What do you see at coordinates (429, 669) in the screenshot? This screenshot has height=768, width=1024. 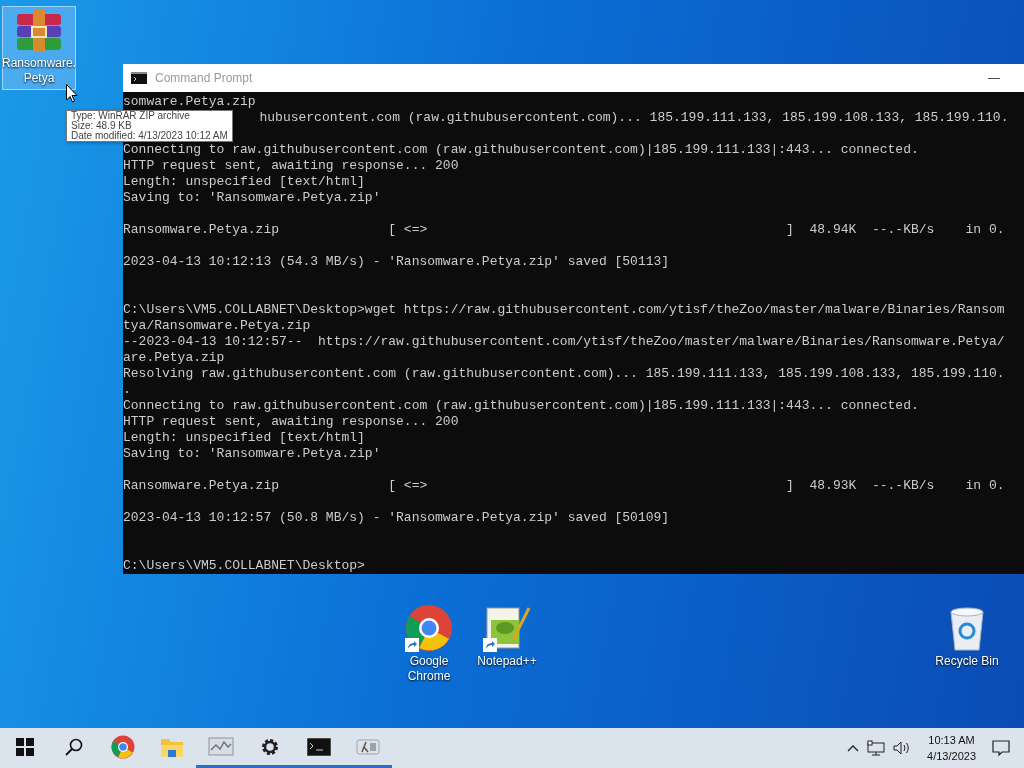 I see `shortcut-label: Google Chrome` at bounding box center [429, 669].